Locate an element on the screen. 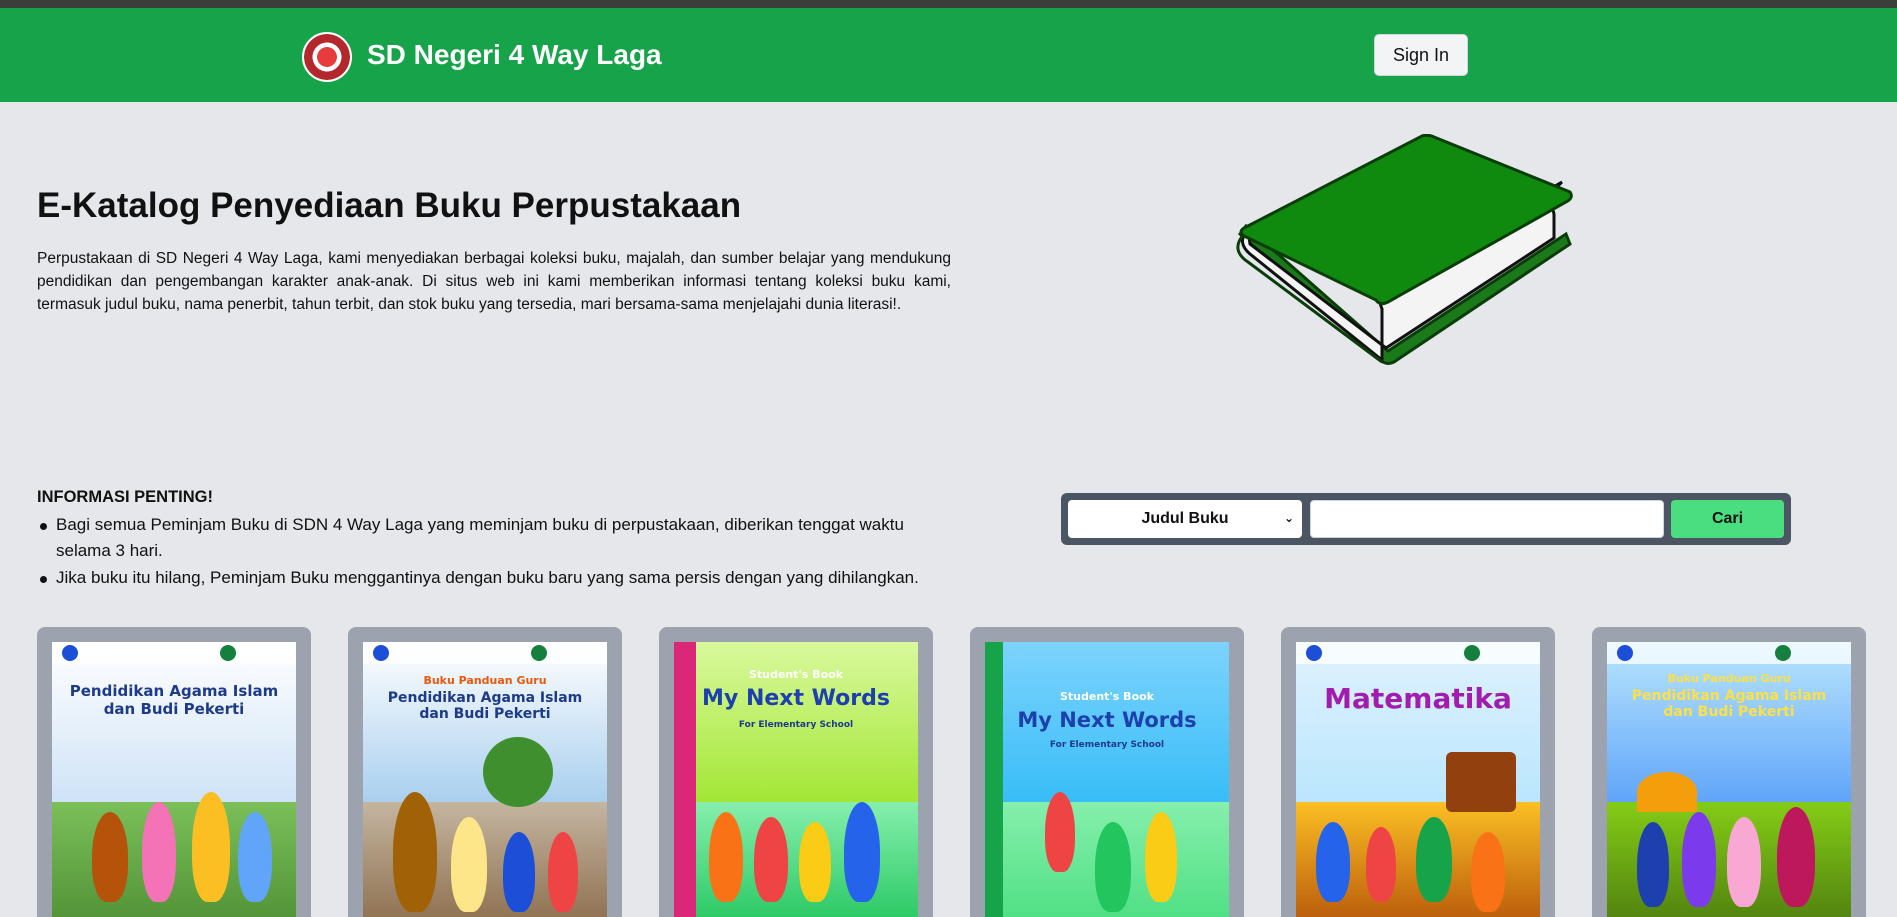  search-category-value: Judul Buku is located at coordinates (1185, 518).